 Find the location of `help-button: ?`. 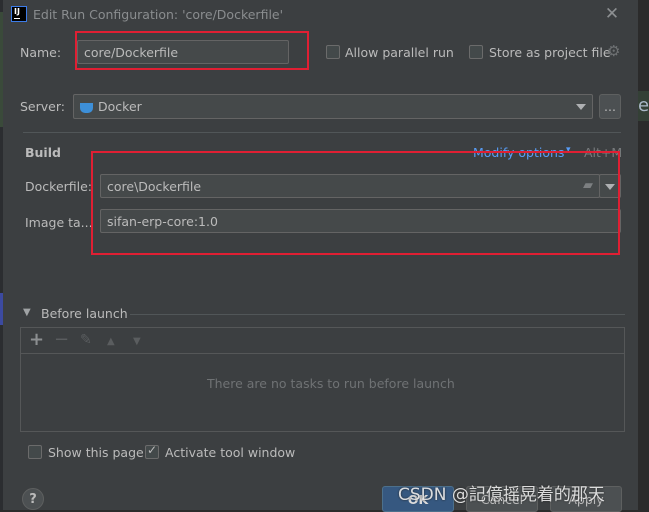

help-button: ? is located at coordinates (33, 499).